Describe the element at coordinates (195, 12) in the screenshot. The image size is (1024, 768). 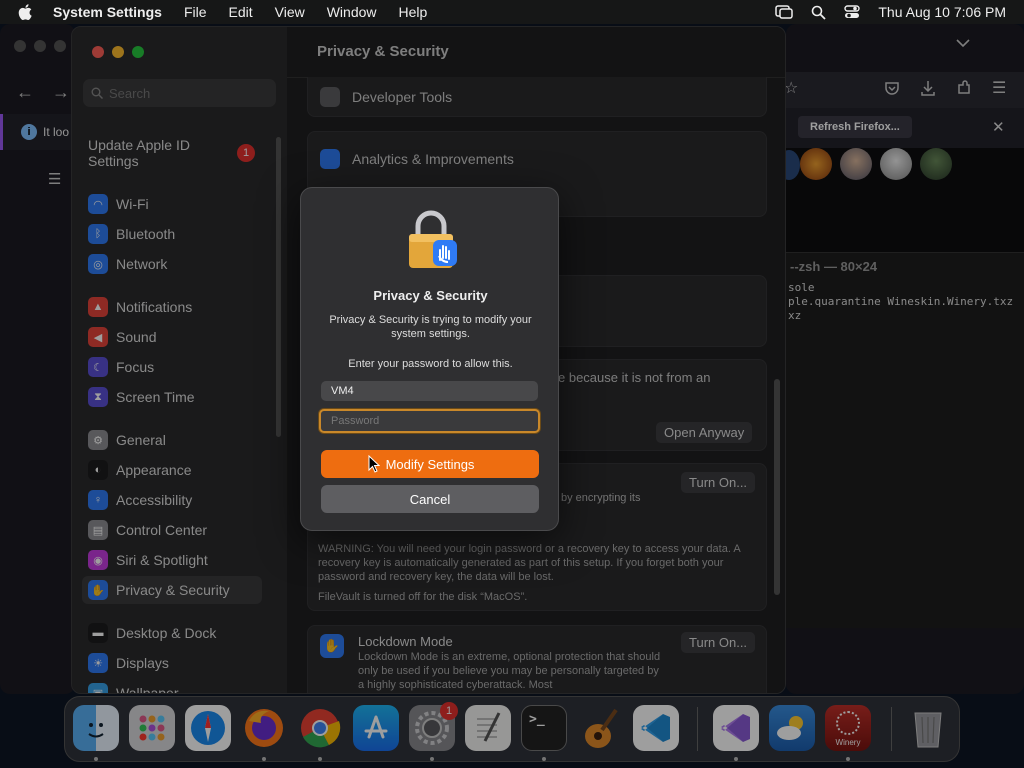
I see `menu-file: File` at that location.